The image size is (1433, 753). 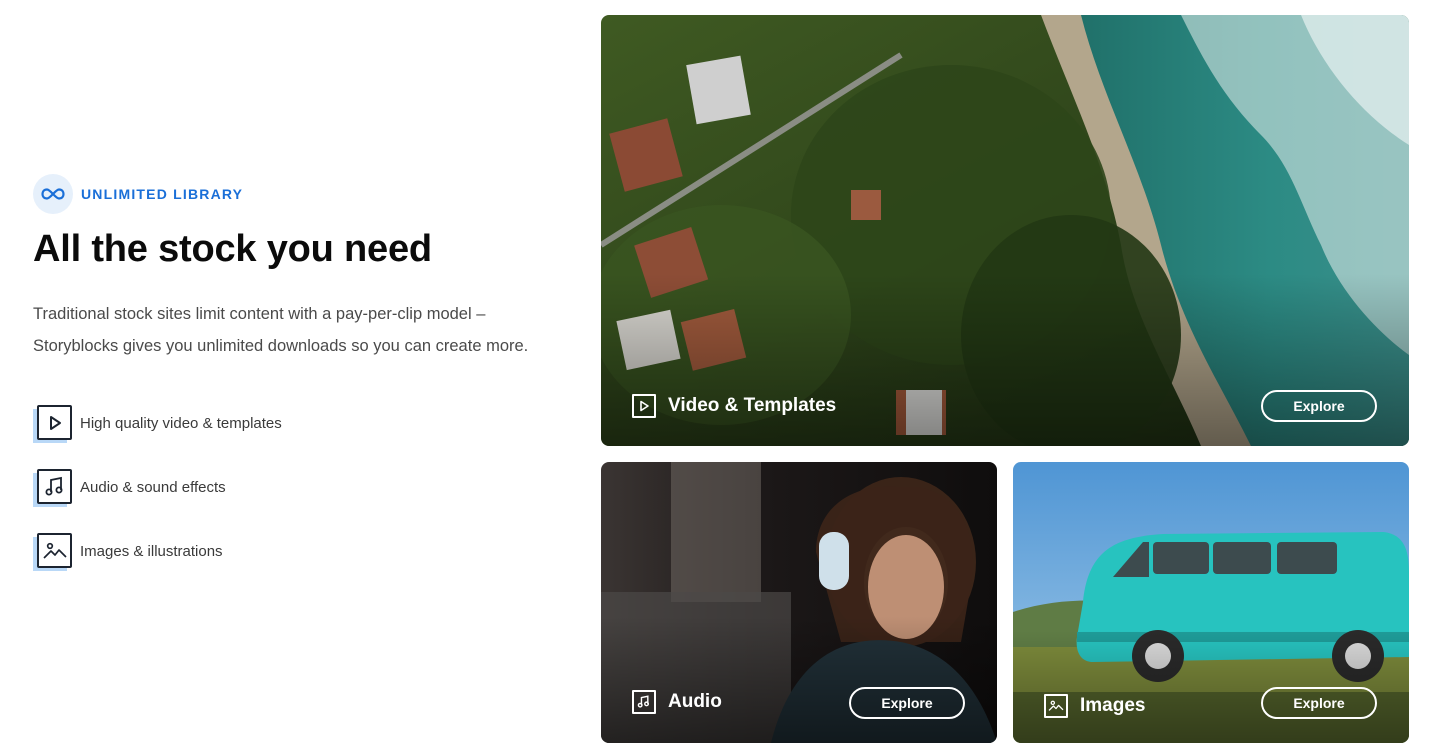 I want to click on explore-images-button: Explore, so click(x=1319, y=703).